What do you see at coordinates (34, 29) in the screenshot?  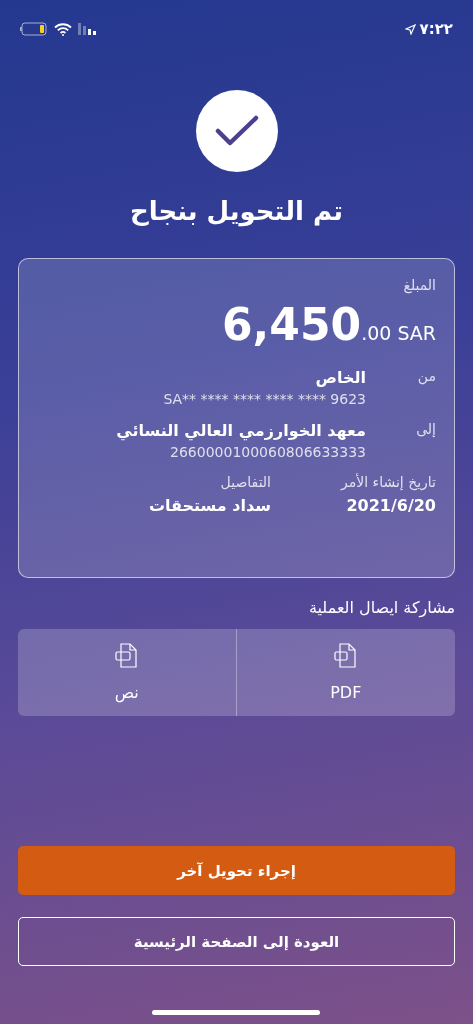 I see `battery-icon` at bounding box center [34, 29].